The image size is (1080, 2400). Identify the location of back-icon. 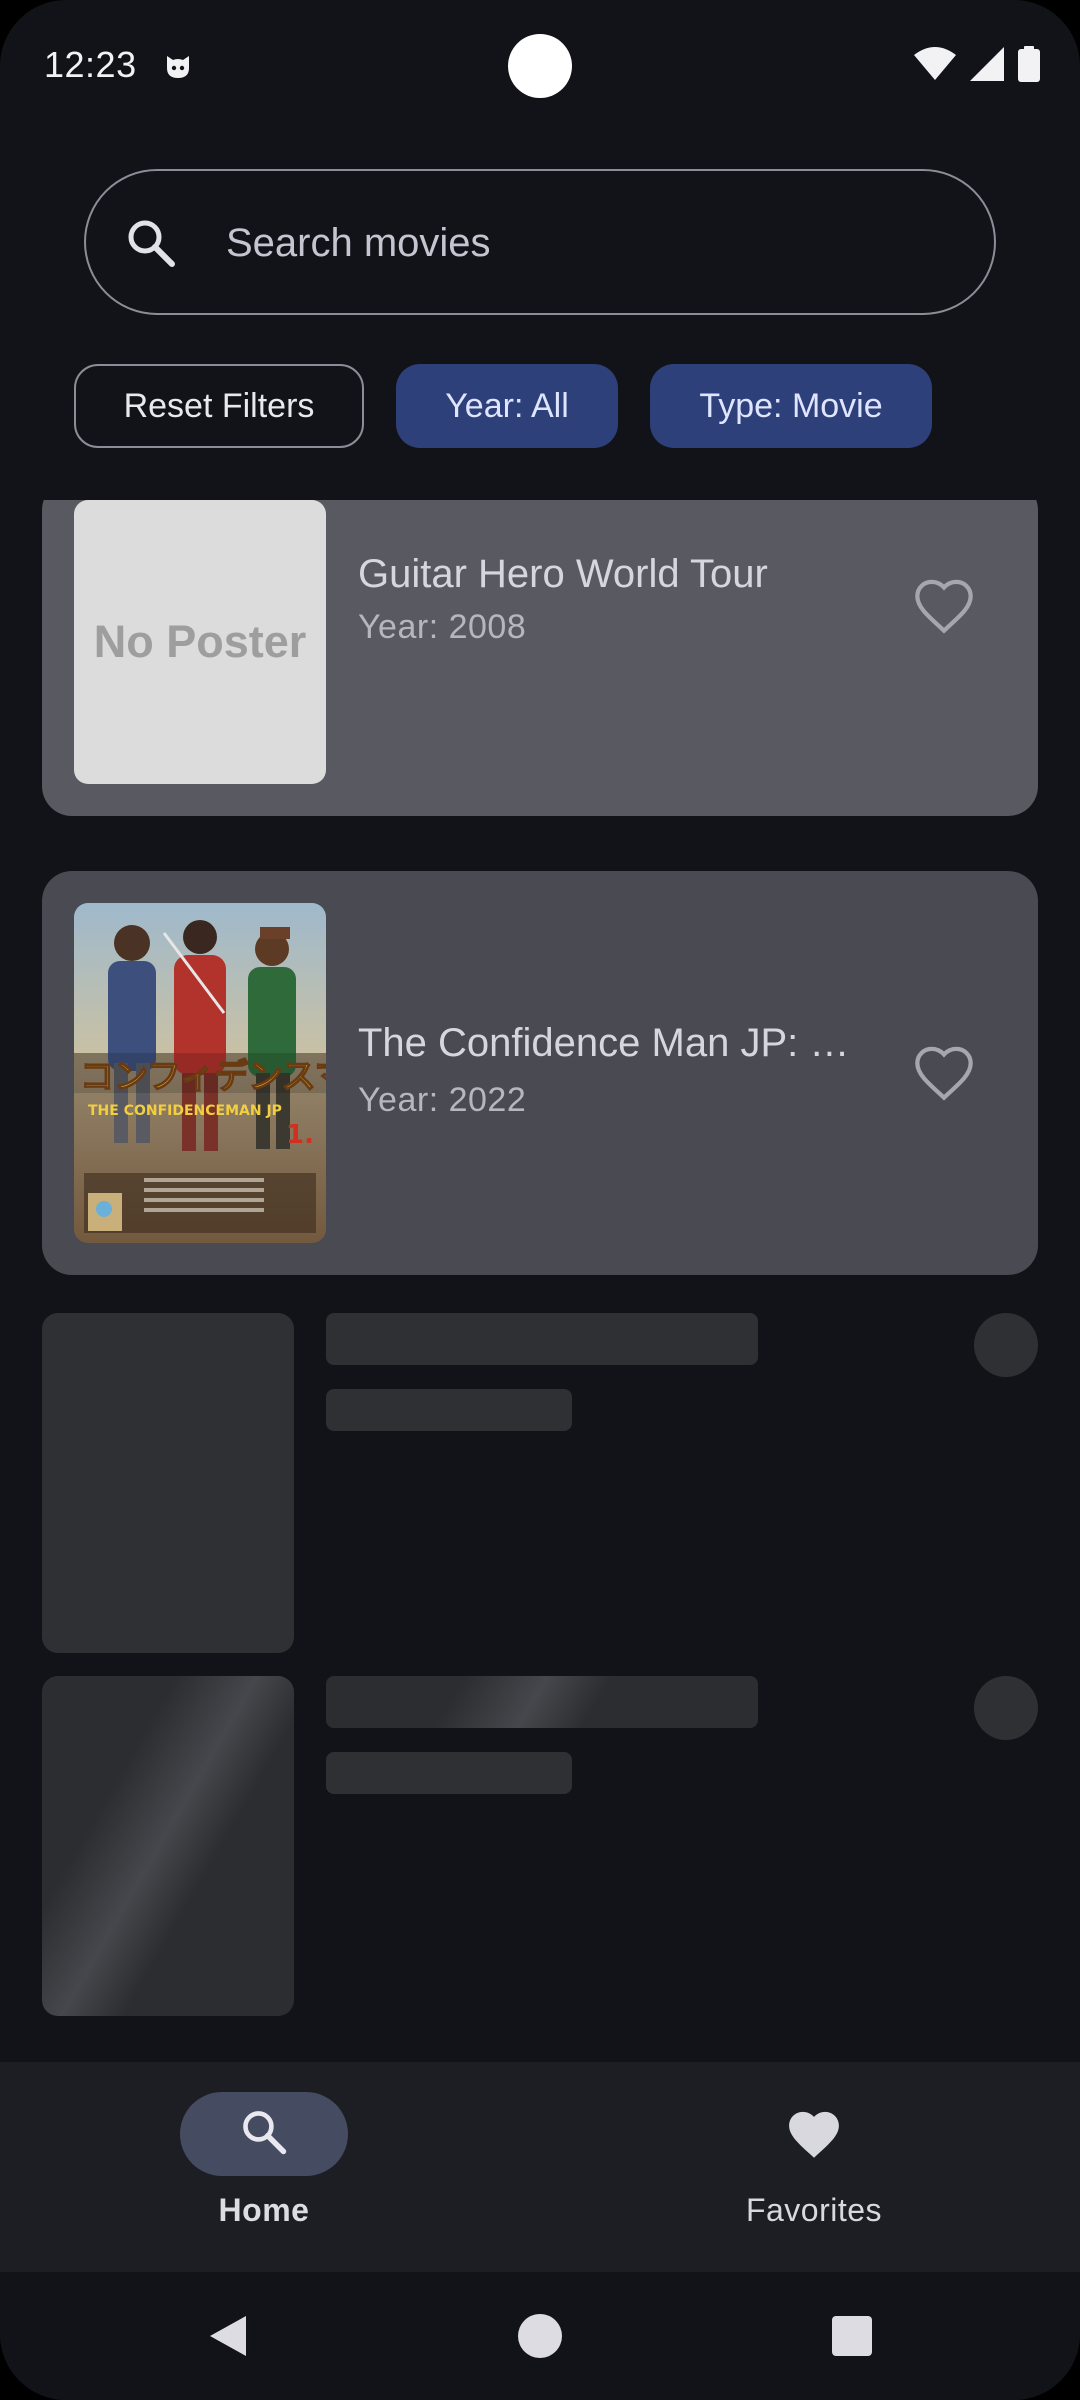
(228, 2336).